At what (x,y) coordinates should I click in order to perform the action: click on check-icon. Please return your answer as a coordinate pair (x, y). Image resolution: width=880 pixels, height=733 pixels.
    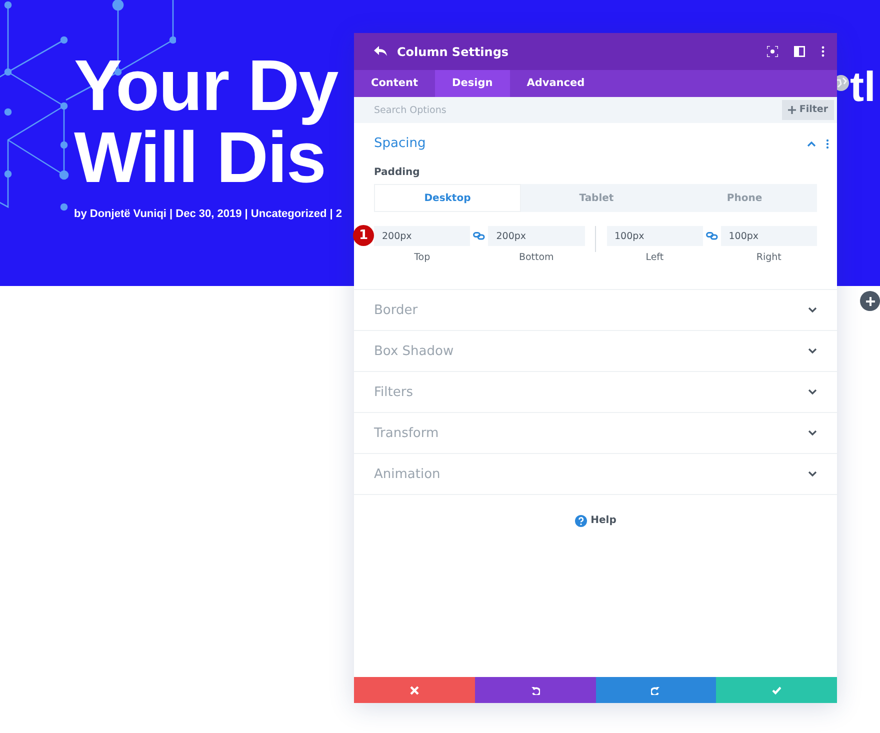
    Looking at the image, I should click on (777, 690).